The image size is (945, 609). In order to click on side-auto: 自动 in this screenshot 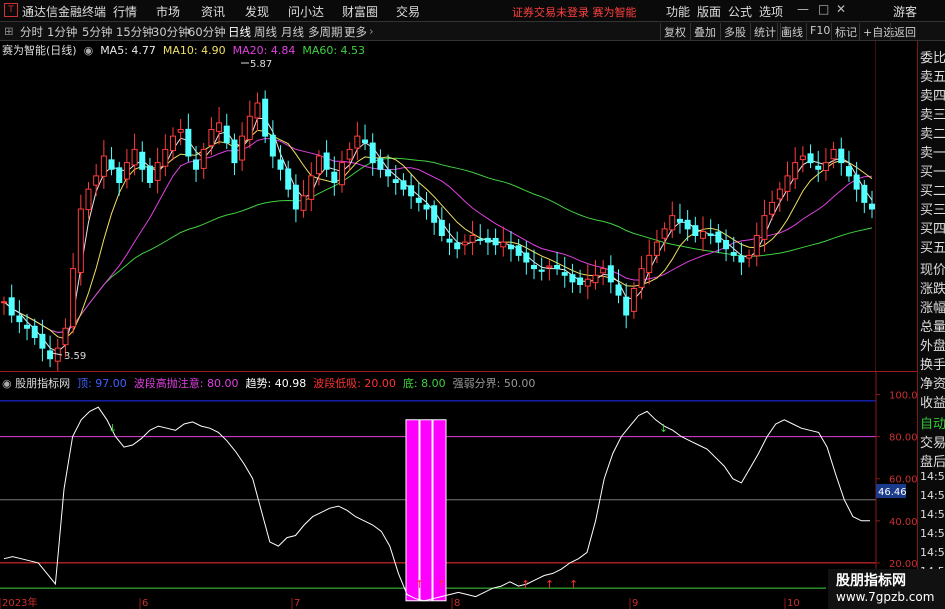, I will do `click(932, 422)`.